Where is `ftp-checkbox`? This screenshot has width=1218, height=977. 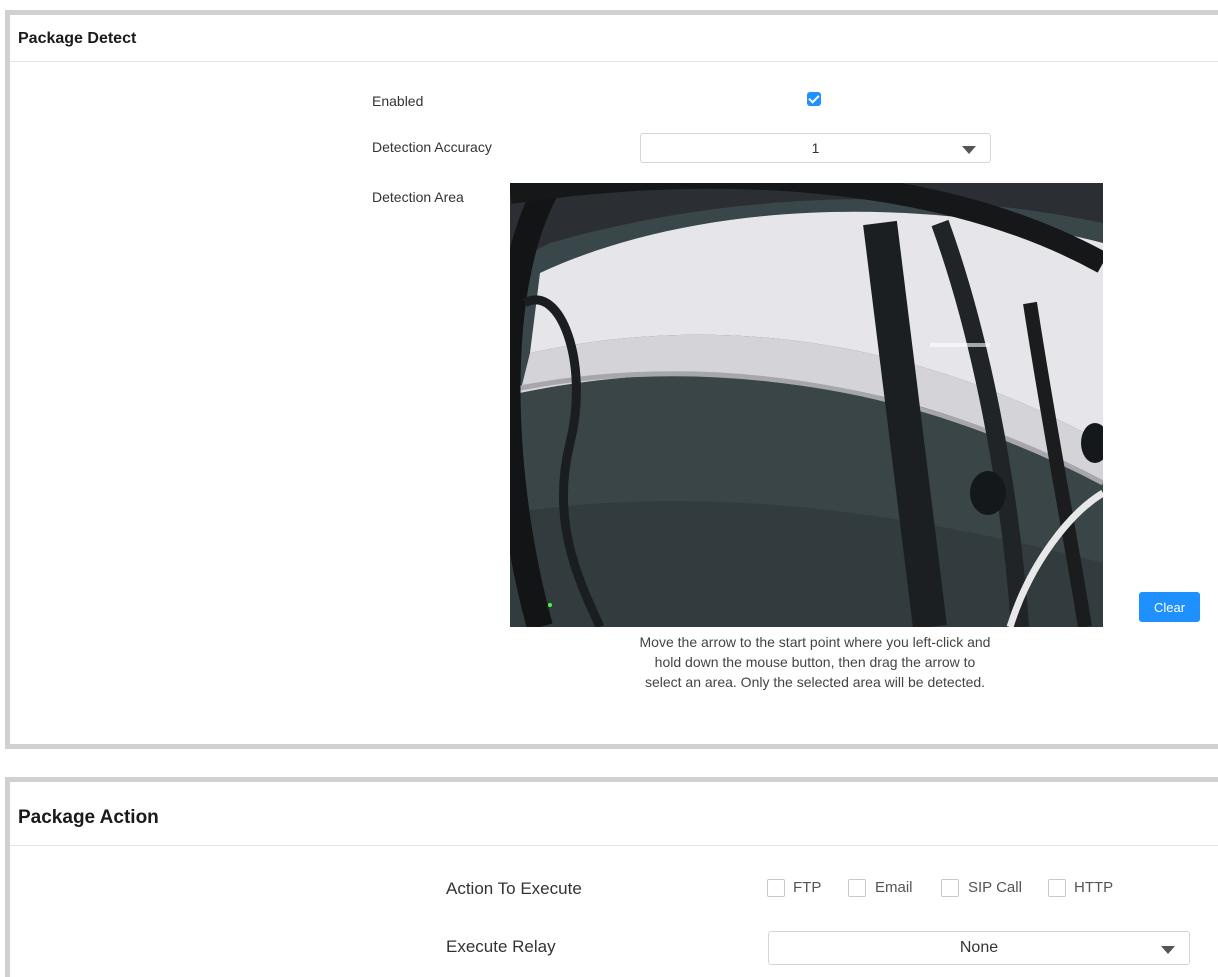 ftp-checkbox is located at coordinates (776, 888).